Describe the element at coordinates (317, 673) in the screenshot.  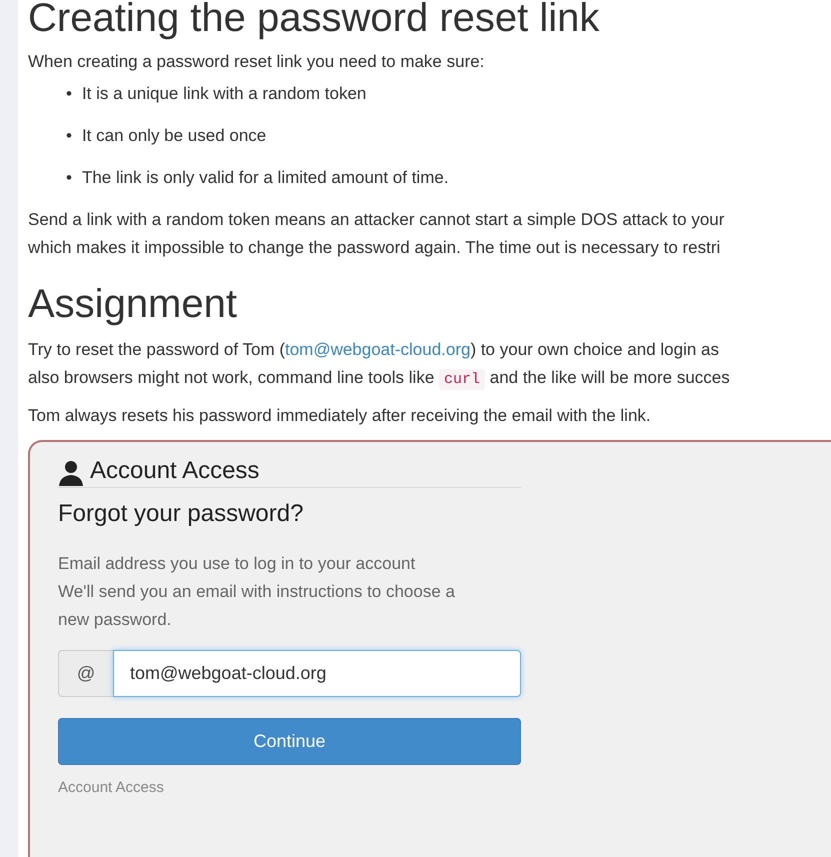
I see `email-field: tom@webgoat-cloud.org` at that location.